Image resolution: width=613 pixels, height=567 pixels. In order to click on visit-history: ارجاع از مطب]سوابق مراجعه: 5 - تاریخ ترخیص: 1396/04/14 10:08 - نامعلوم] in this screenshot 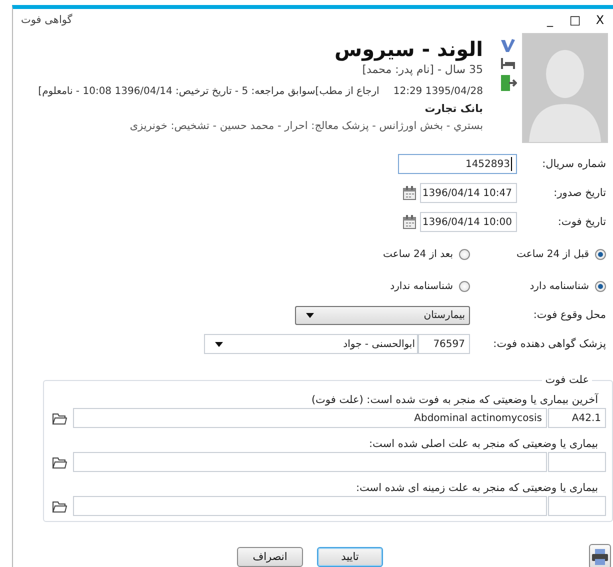, I will do `click(209, 91)`.